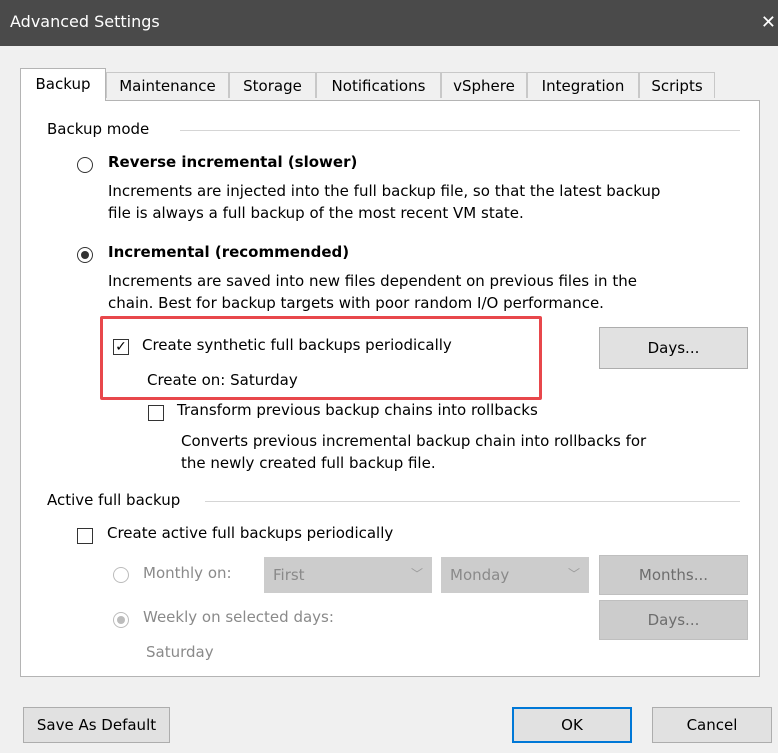 This screenshot has width=778, height=753. I want to click on incremental-label: Incremental (recommended), so click(228, 252).